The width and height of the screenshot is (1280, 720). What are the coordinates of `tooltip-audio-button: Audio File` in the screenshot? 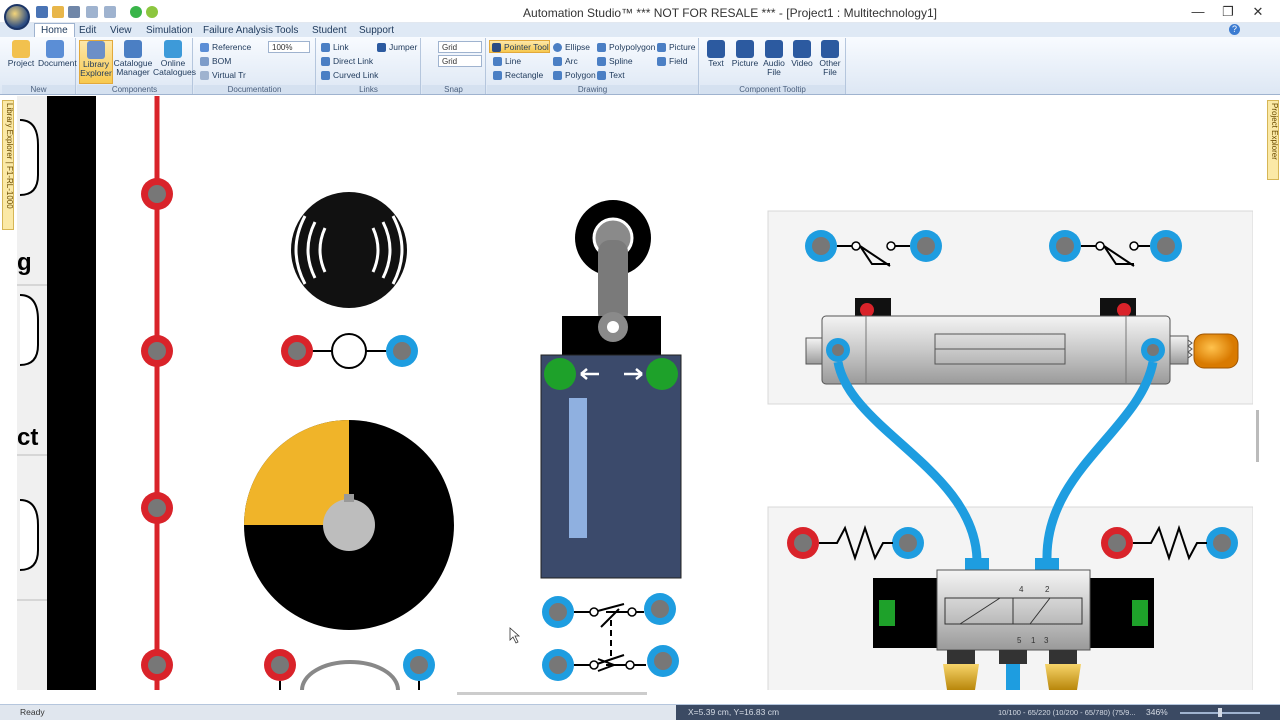 It's located at (774, 62).